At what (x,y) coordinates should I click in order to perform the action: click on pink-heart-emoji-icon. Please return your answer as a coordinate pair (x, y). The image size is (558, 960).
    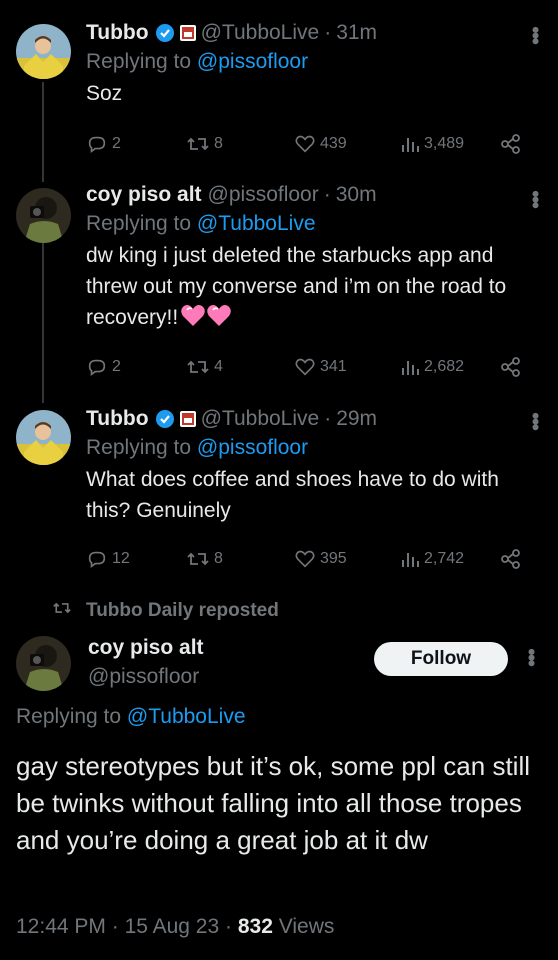
    Looking at the image, I should click on (206, 320).